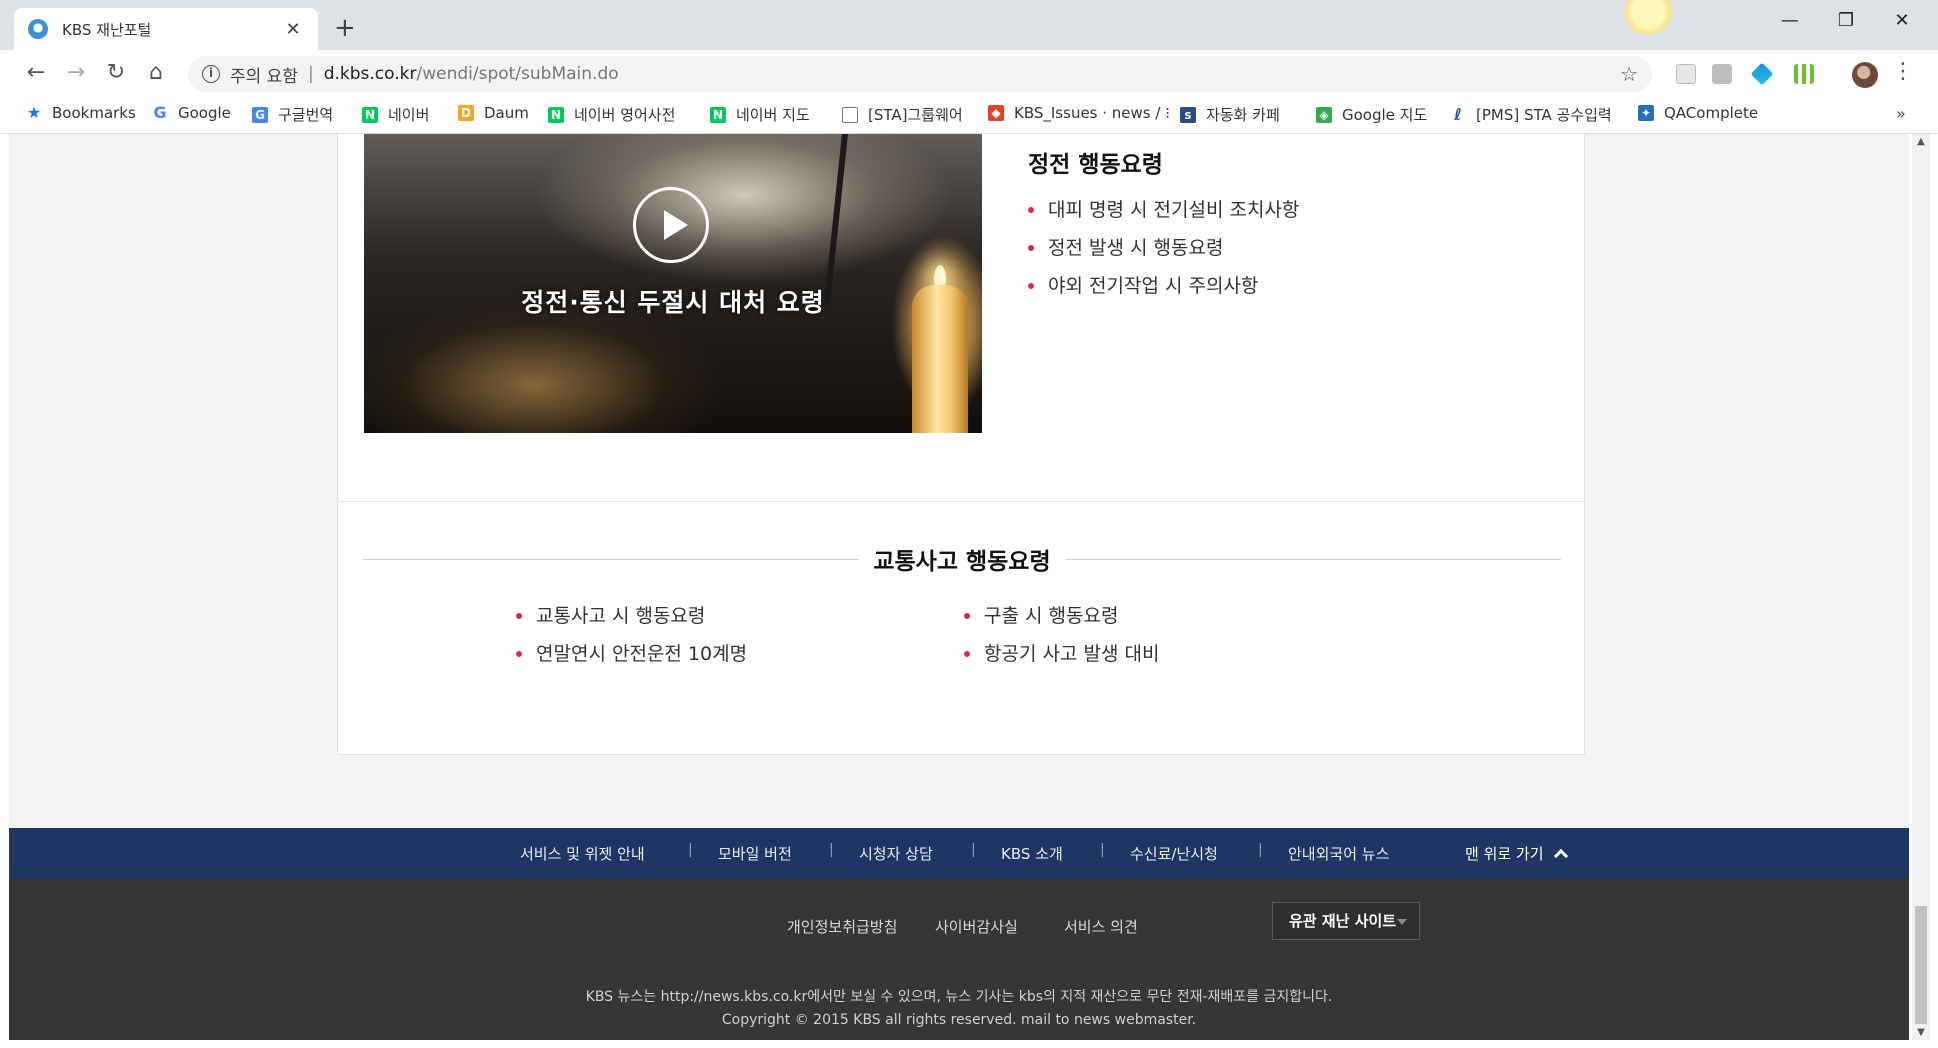 This screenshot has height=1048, width=1938. I want to click on bookmark-item: ◆ KBS_Issues · news / ⁝, so click(1079, 113).